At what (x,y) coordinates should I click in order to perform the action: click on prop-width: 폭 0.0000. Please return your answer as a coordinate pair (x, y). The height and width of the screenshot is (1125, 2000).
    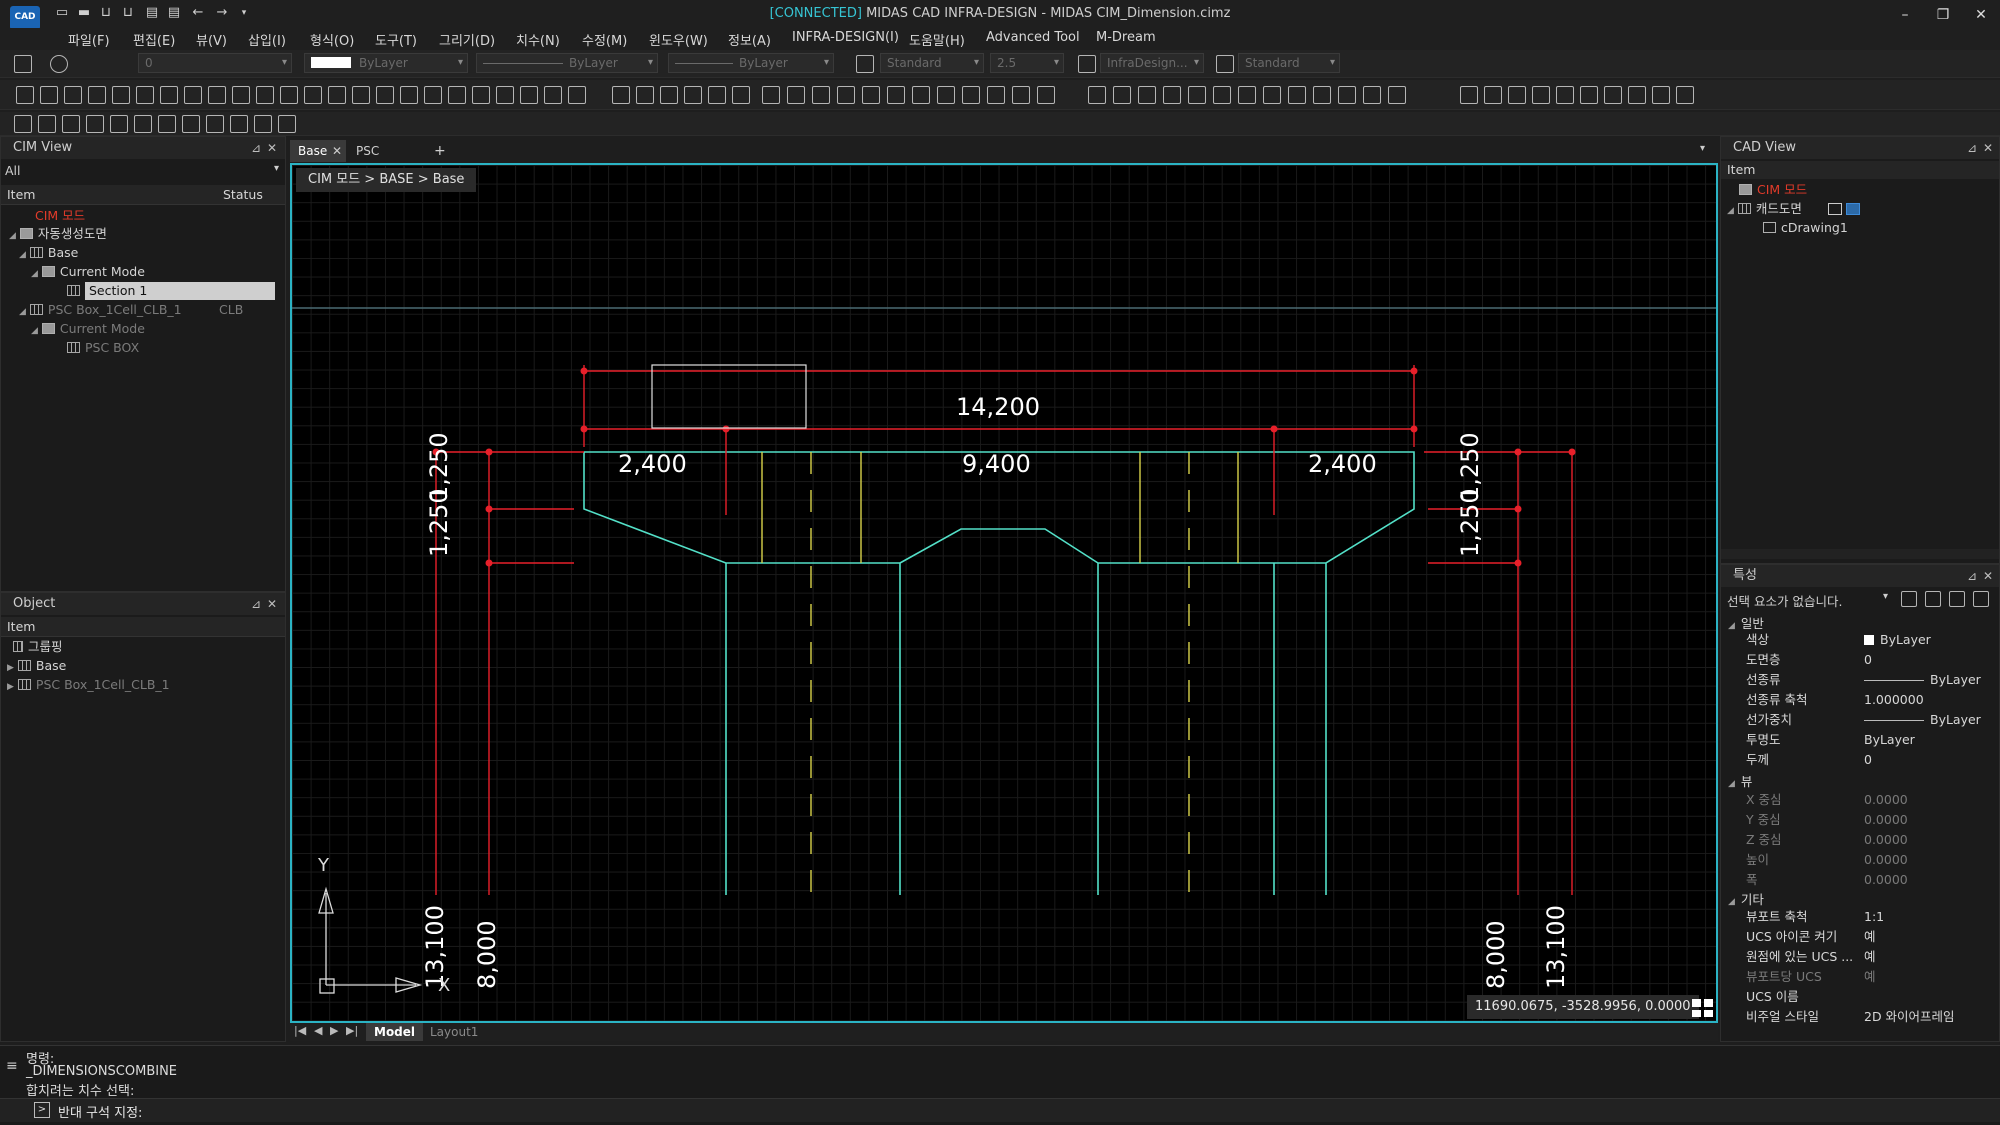
    Looking at the image, I should click on (1859, 880).